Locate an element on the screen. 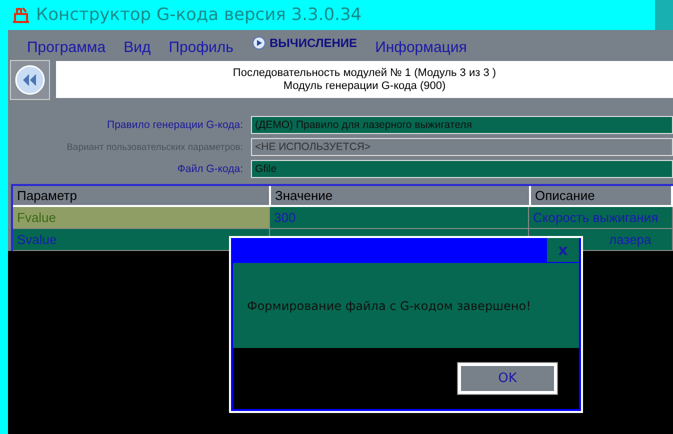 This screenshot has width=673, height=434. input-field: (ДЕМО) Правило для лазерного выжигателя is located at coordinates (462, 125).